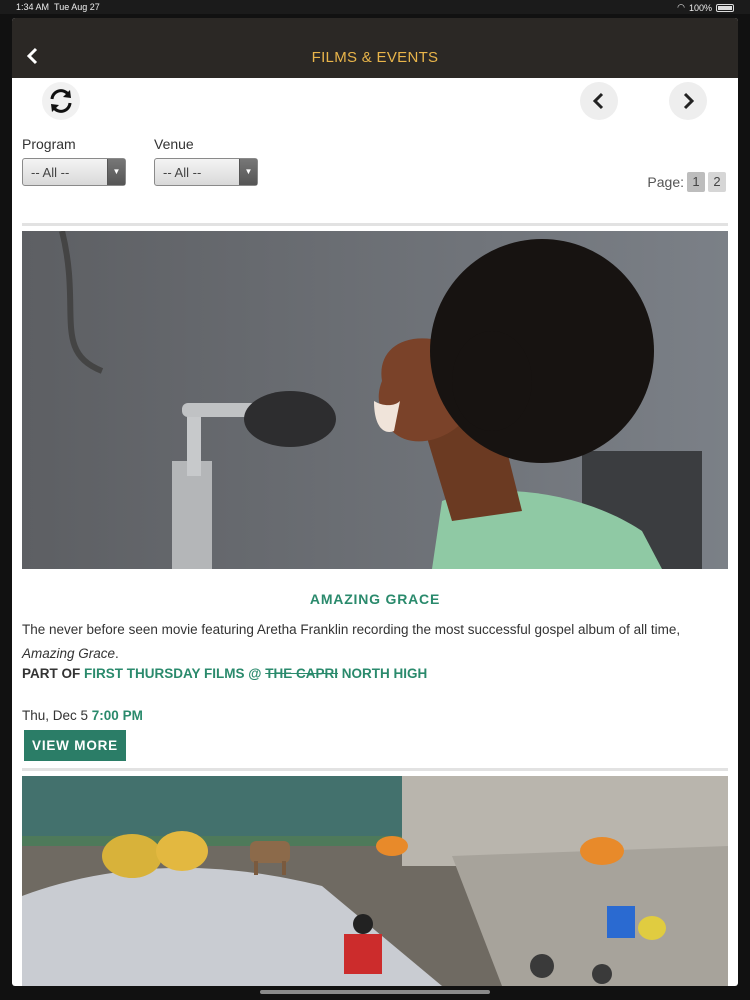  I want to click on nav-bar: FILMS & EVENTS, so click(375, 48).